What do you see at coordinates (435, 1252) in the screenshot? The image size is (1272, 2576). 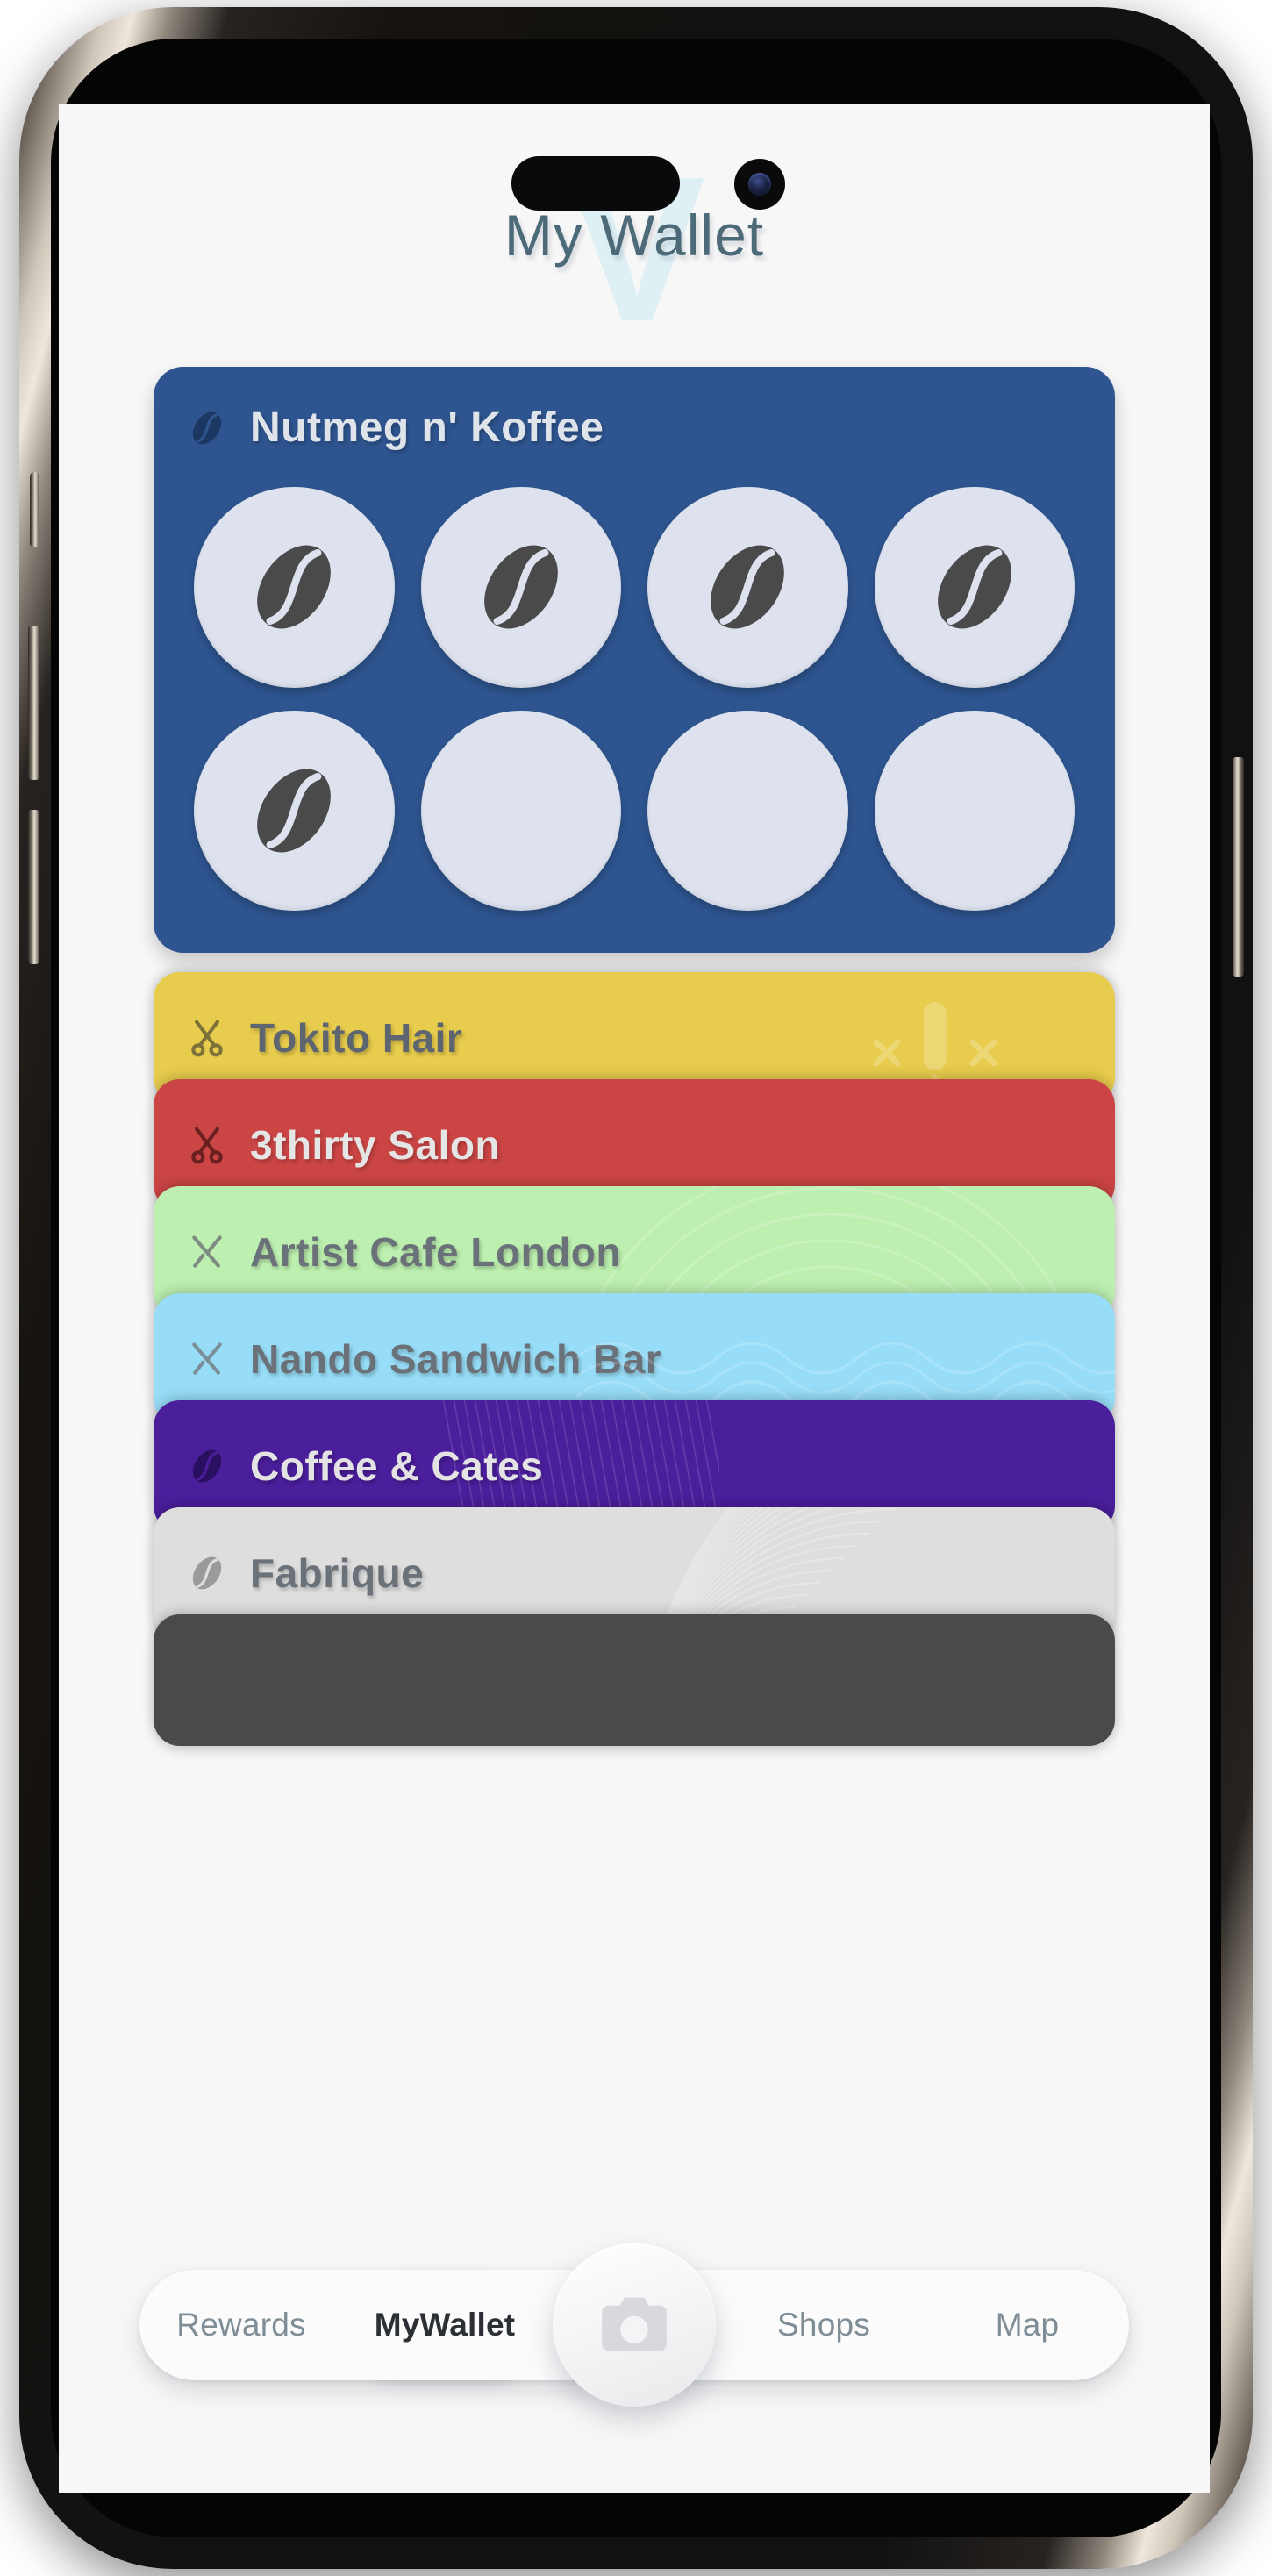 I see `card-title: Artist Cafe London` at bounding box center [435, 1252].